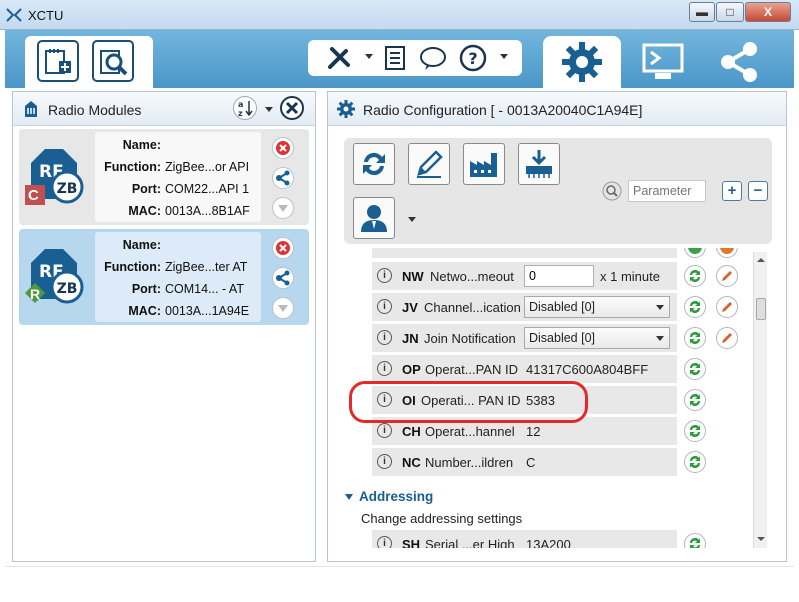  Describe the element at coordinates (67, 289) in the screenshot. I see `svg-text: ZB` at that location.